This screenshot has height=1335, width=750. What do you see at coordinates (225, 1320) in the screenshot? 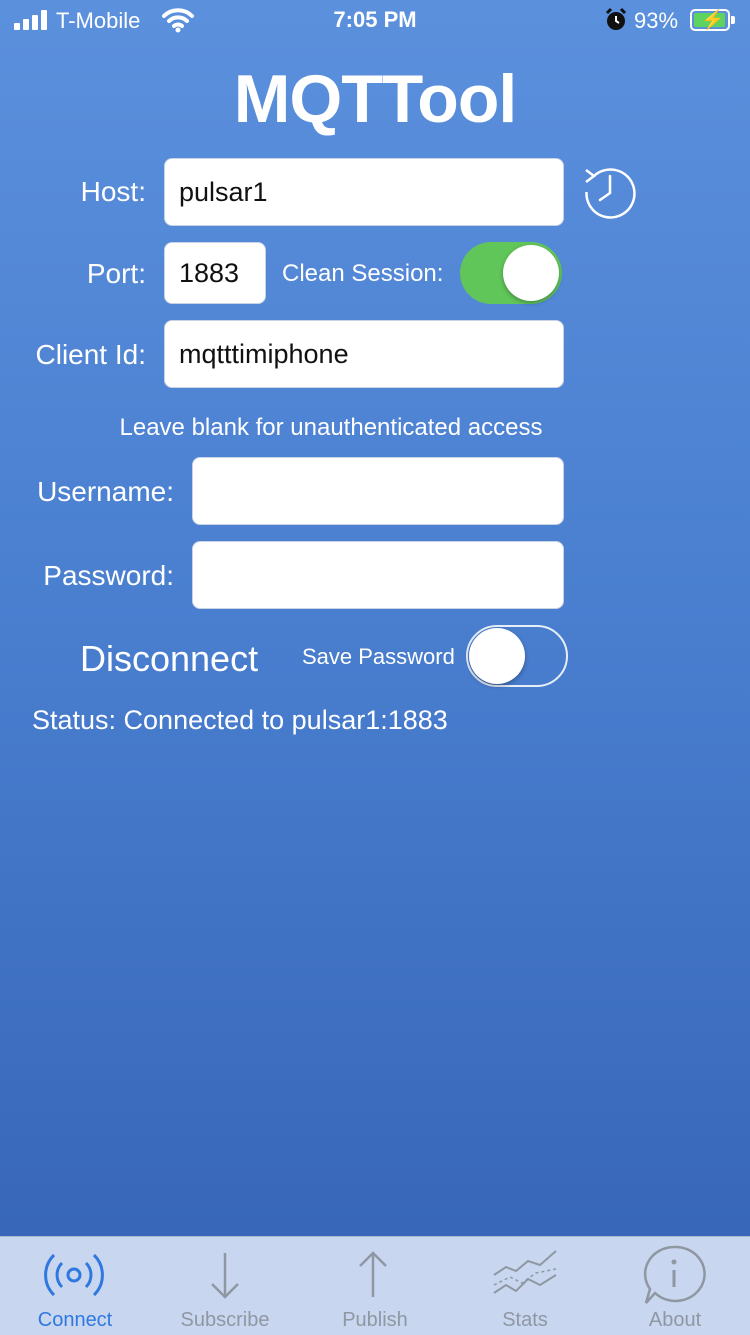
I see `tab-label: Subscribe` at bounding box center [225, 1320].